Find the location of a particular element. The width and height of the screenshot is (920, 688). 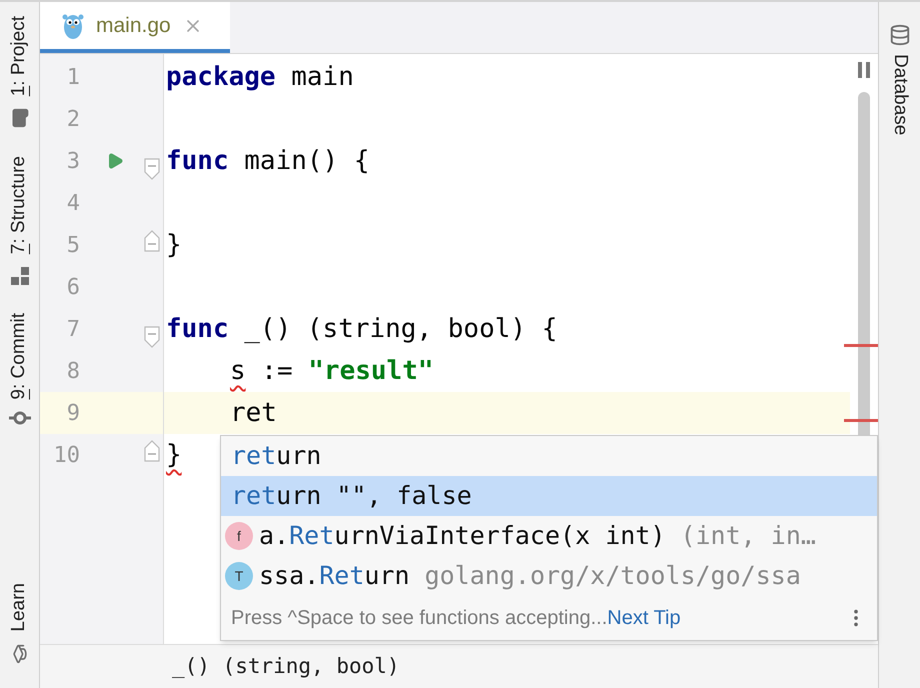

next-tip-link: Next Tip is located at coordinates (644, 618).